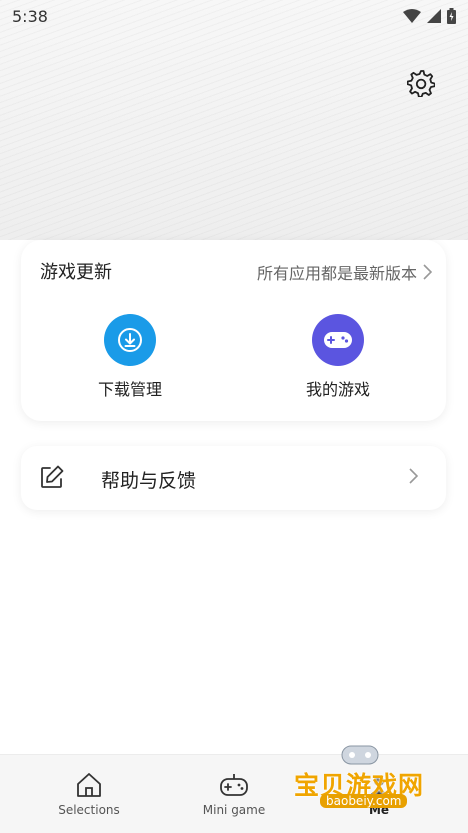  Describe the element at coordinates (30, 16) in the screenshot. I see `status-time: 5:38` at that location.